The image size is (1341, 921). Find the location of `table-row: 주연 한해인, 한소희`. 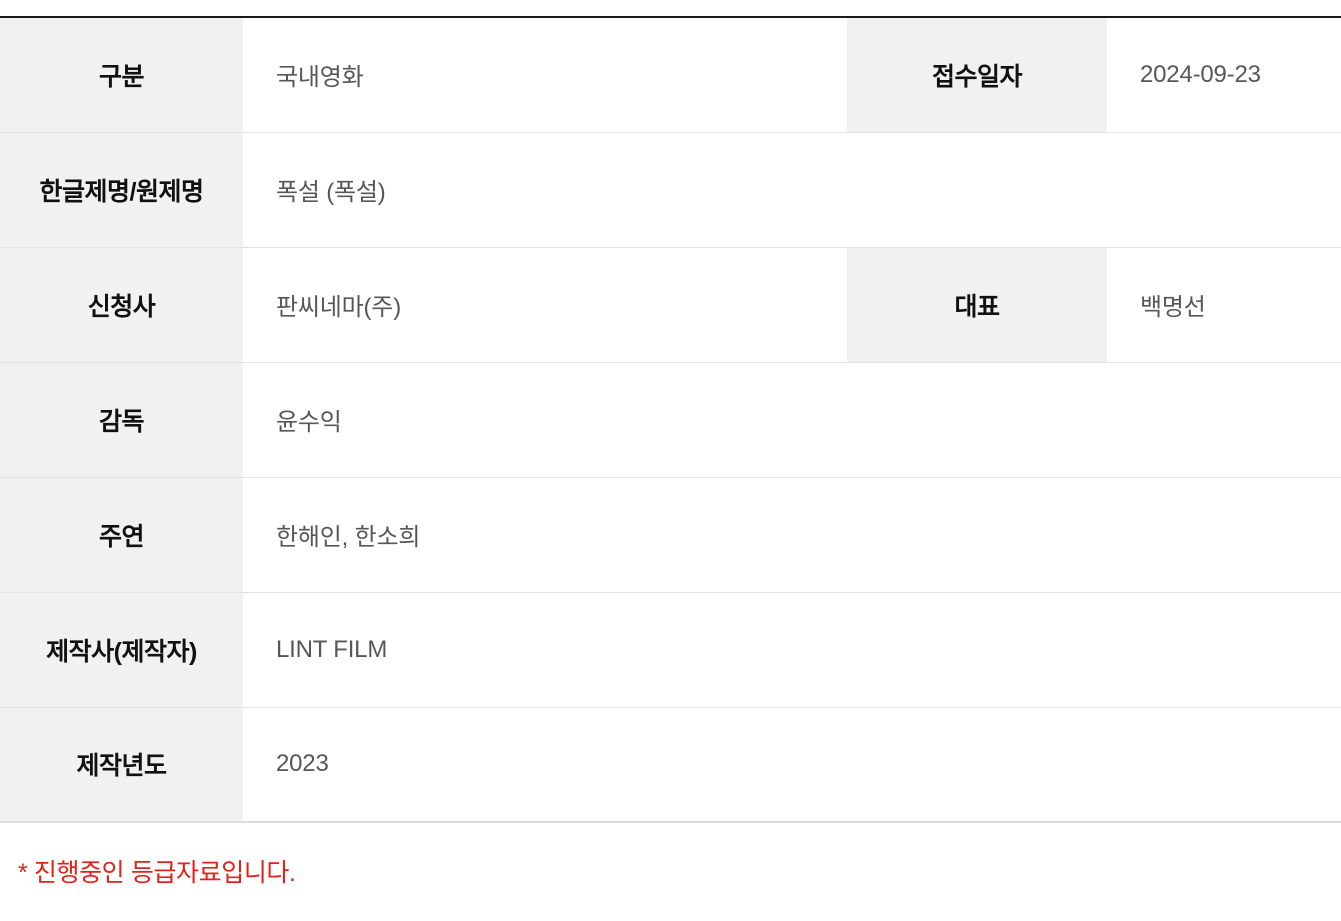

table-row: 주연 한해인, 한소희 is located at coordinates (670, 535).